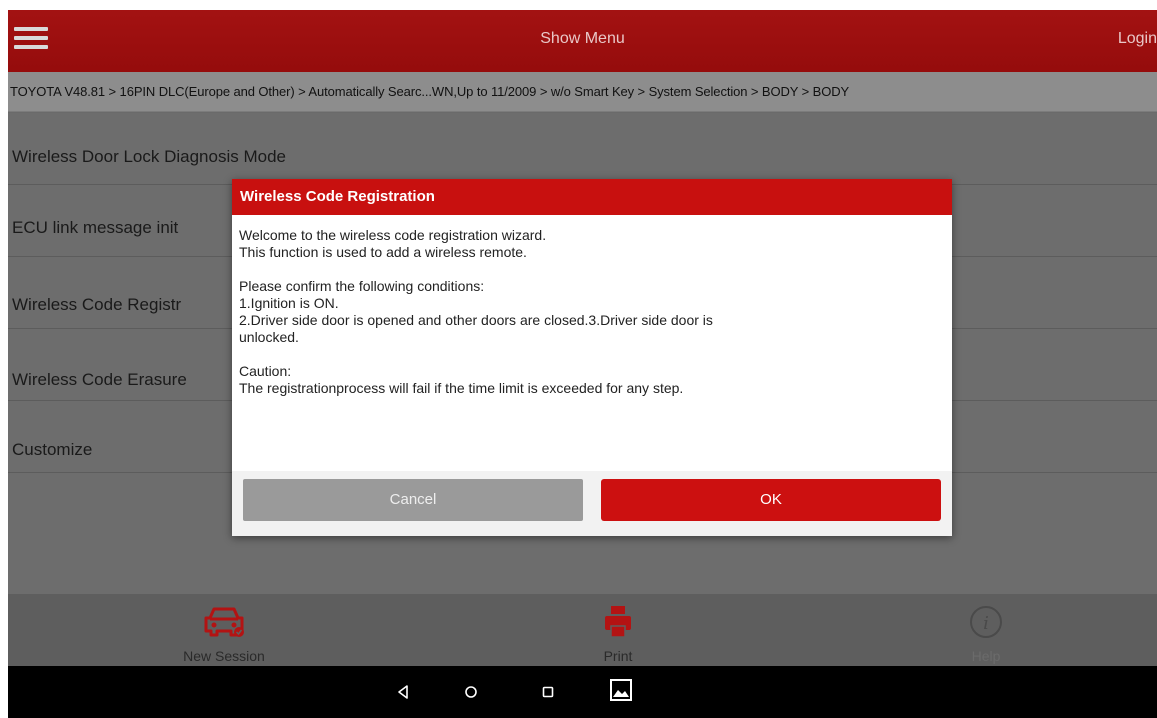  What do you see at coordinates (95, 227) in the screenshot?
I see `list-item-label: ECU link message init` at bounding box center [95, 227].